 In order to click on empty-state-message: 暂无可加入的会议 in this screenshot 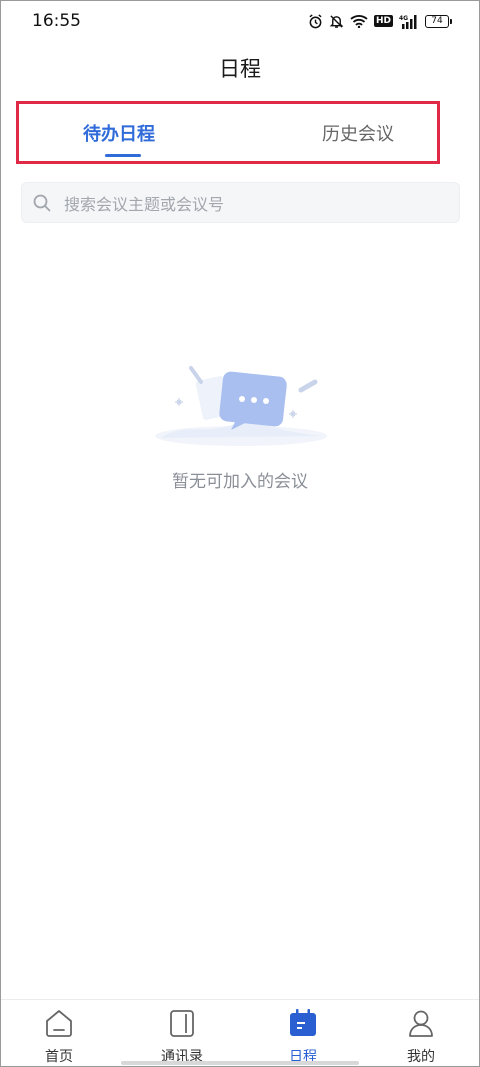, I will do `click(240, 482)`.